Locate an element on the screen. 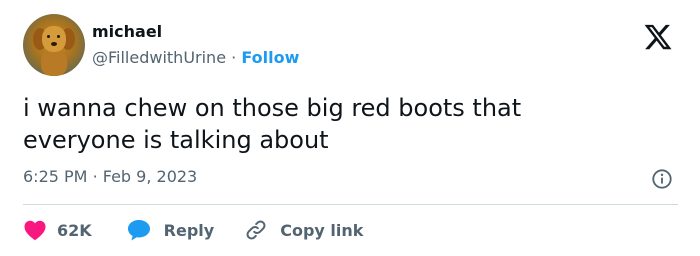  author-handle-line: @FilledwithUrine · Follow is located at coordinates (195, 58).